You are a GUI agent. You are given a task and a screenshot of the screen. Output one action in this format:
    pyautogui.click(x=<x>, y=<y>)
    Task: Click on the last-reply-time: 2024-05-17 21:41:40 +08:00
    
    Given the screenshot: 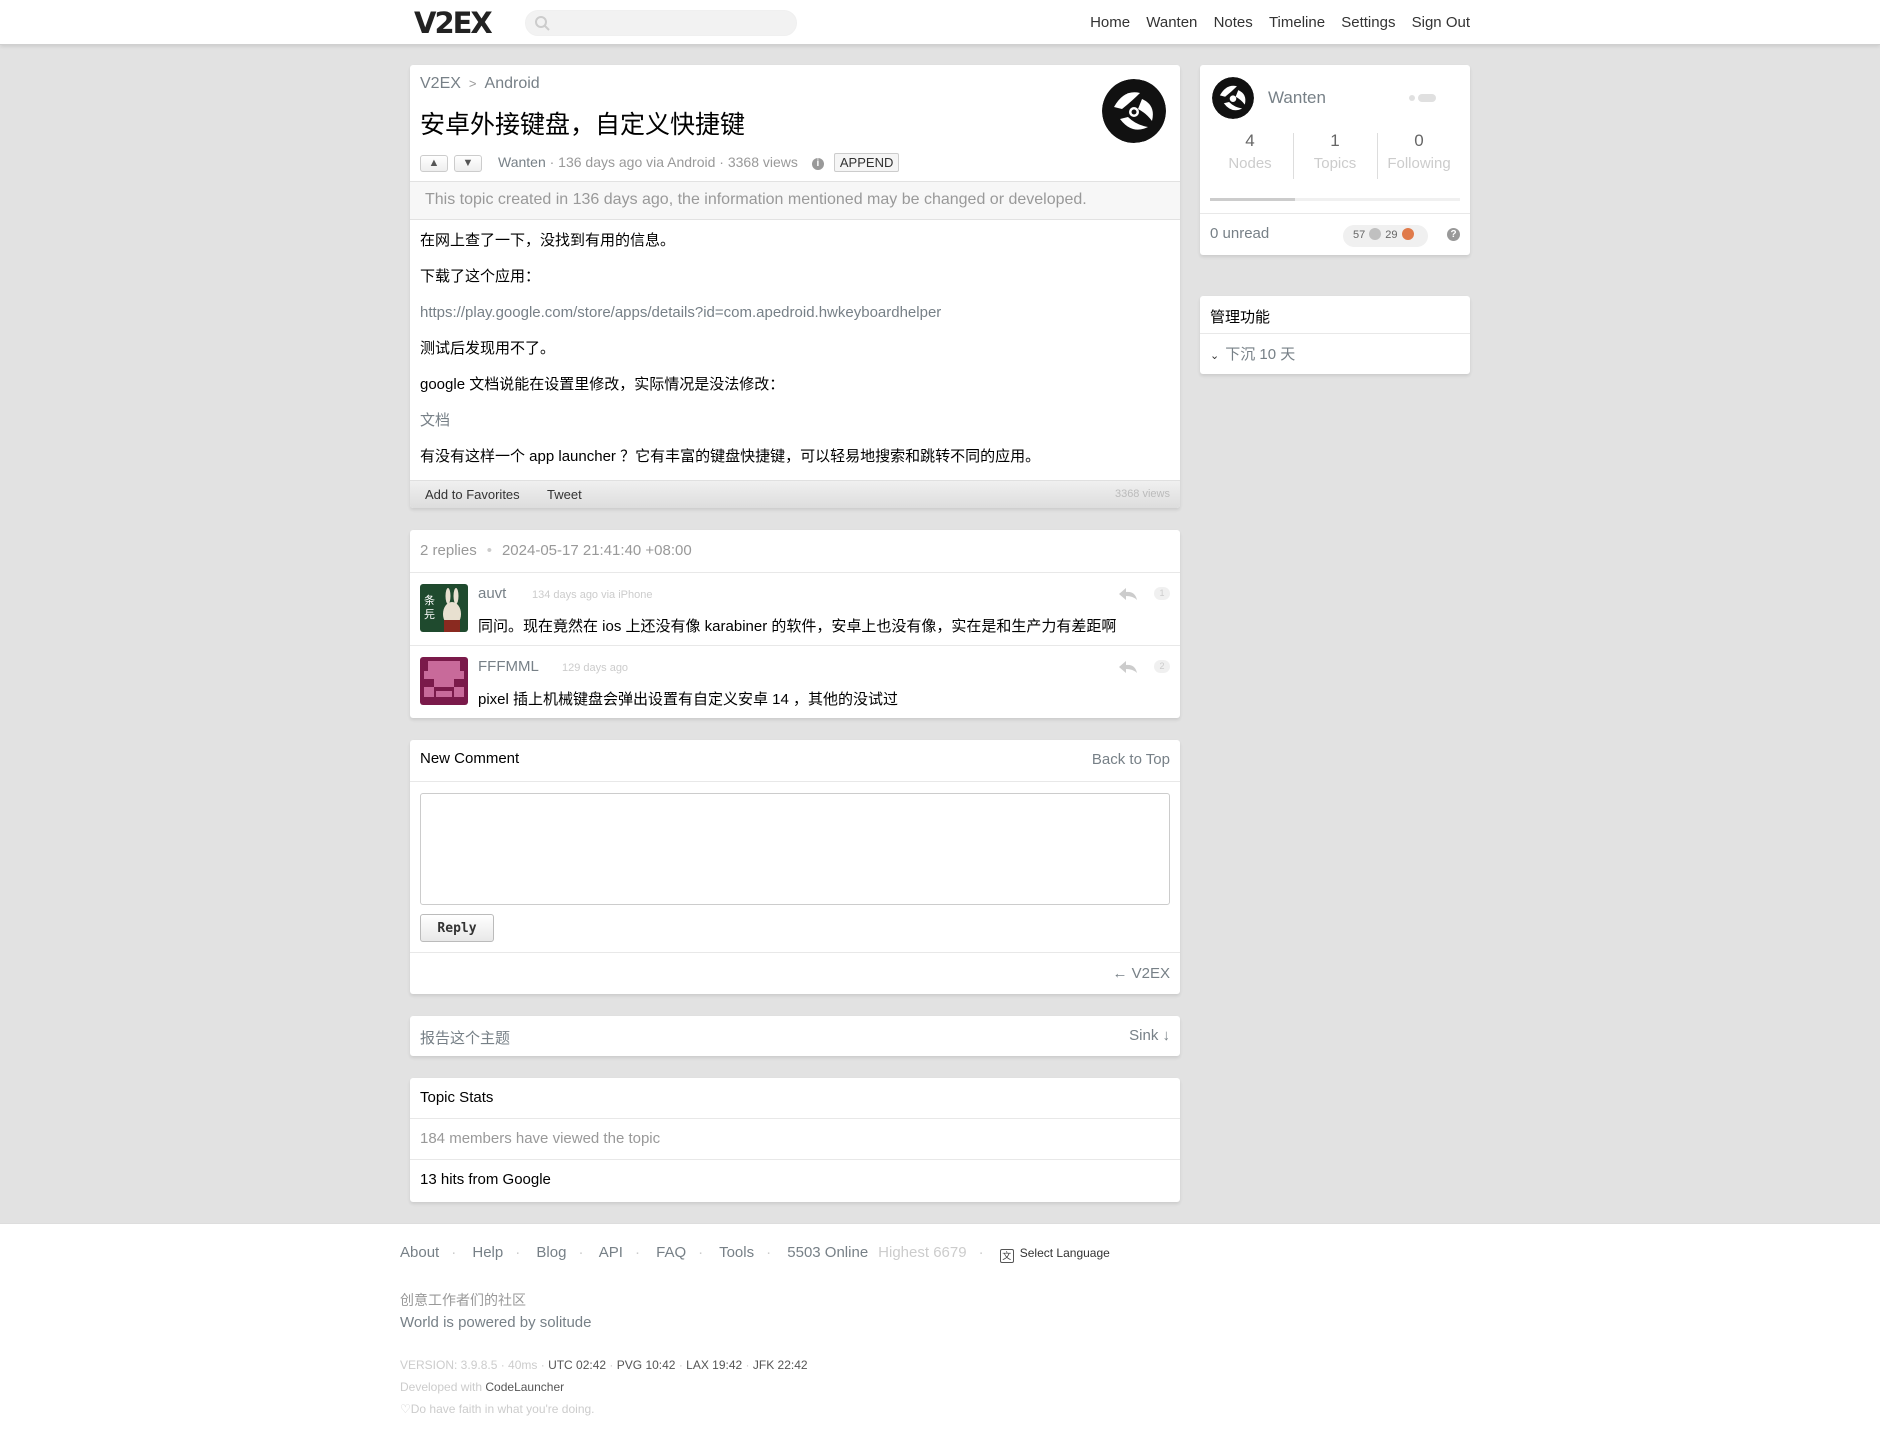 What is the action you would take?
    pyautogui.click(x=596, y=550)
    